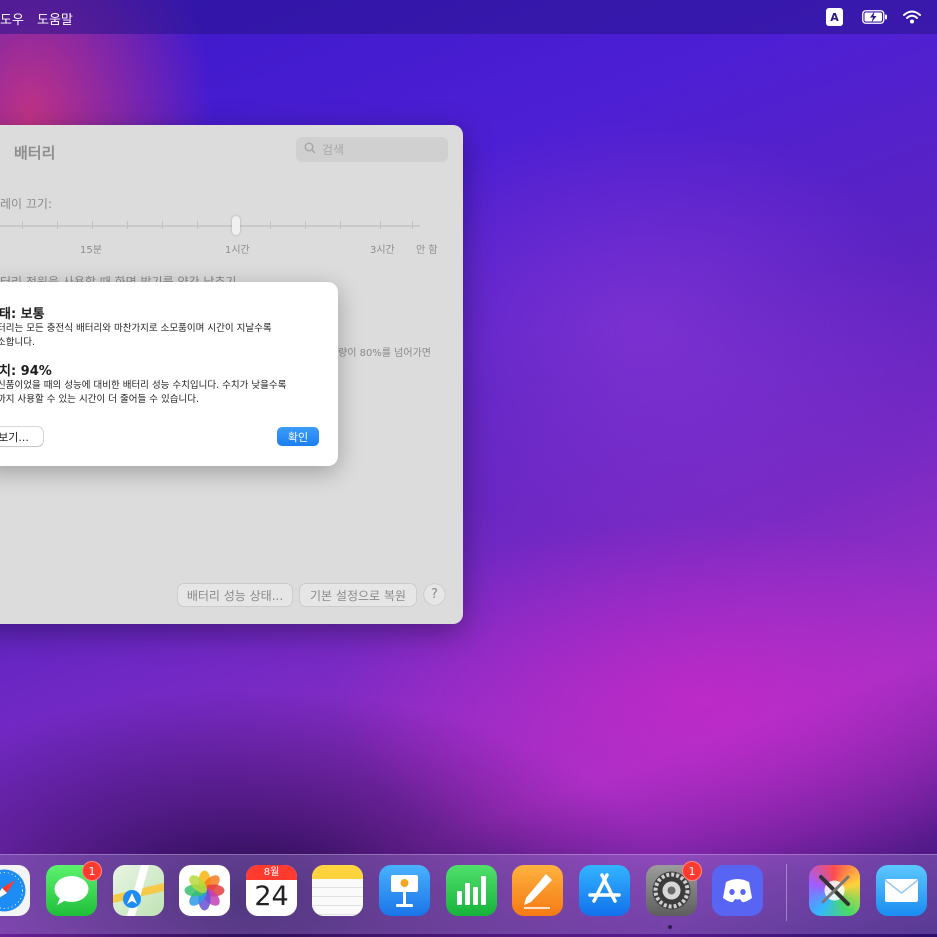 The image size is (937, 937). Describe the element at coordinates (26, 371) in the screenshot. I see `max-capacity-heading: 치: 94%` at that location.